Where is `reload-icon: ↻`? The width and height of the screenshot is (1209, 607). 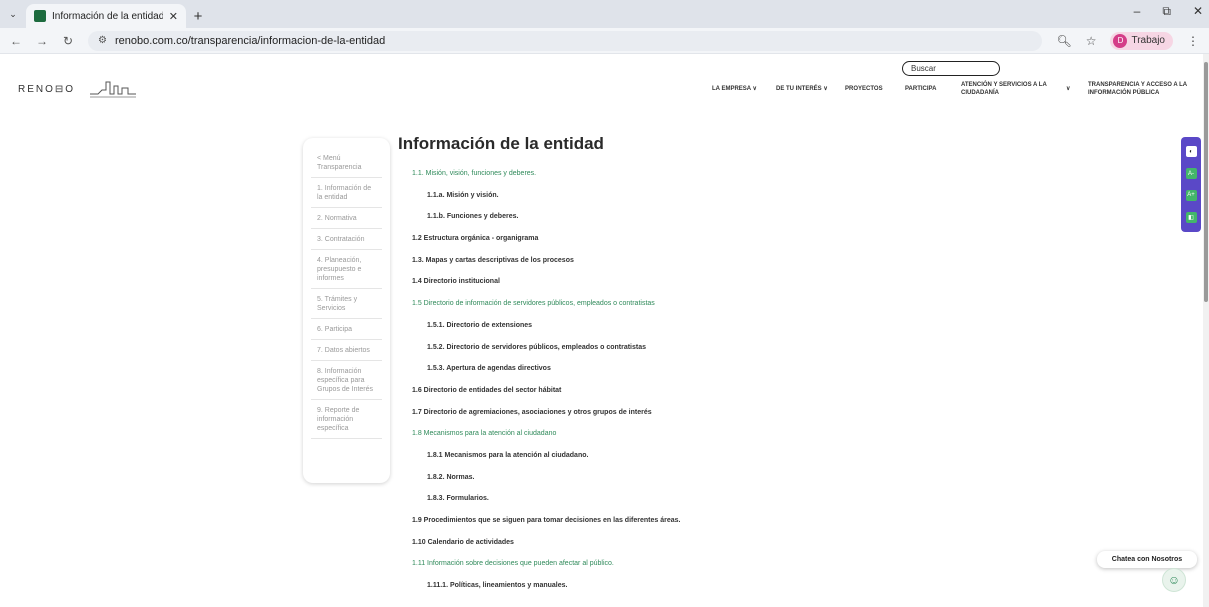
reload-icon: ↻ is located at coordinates (68, 41).